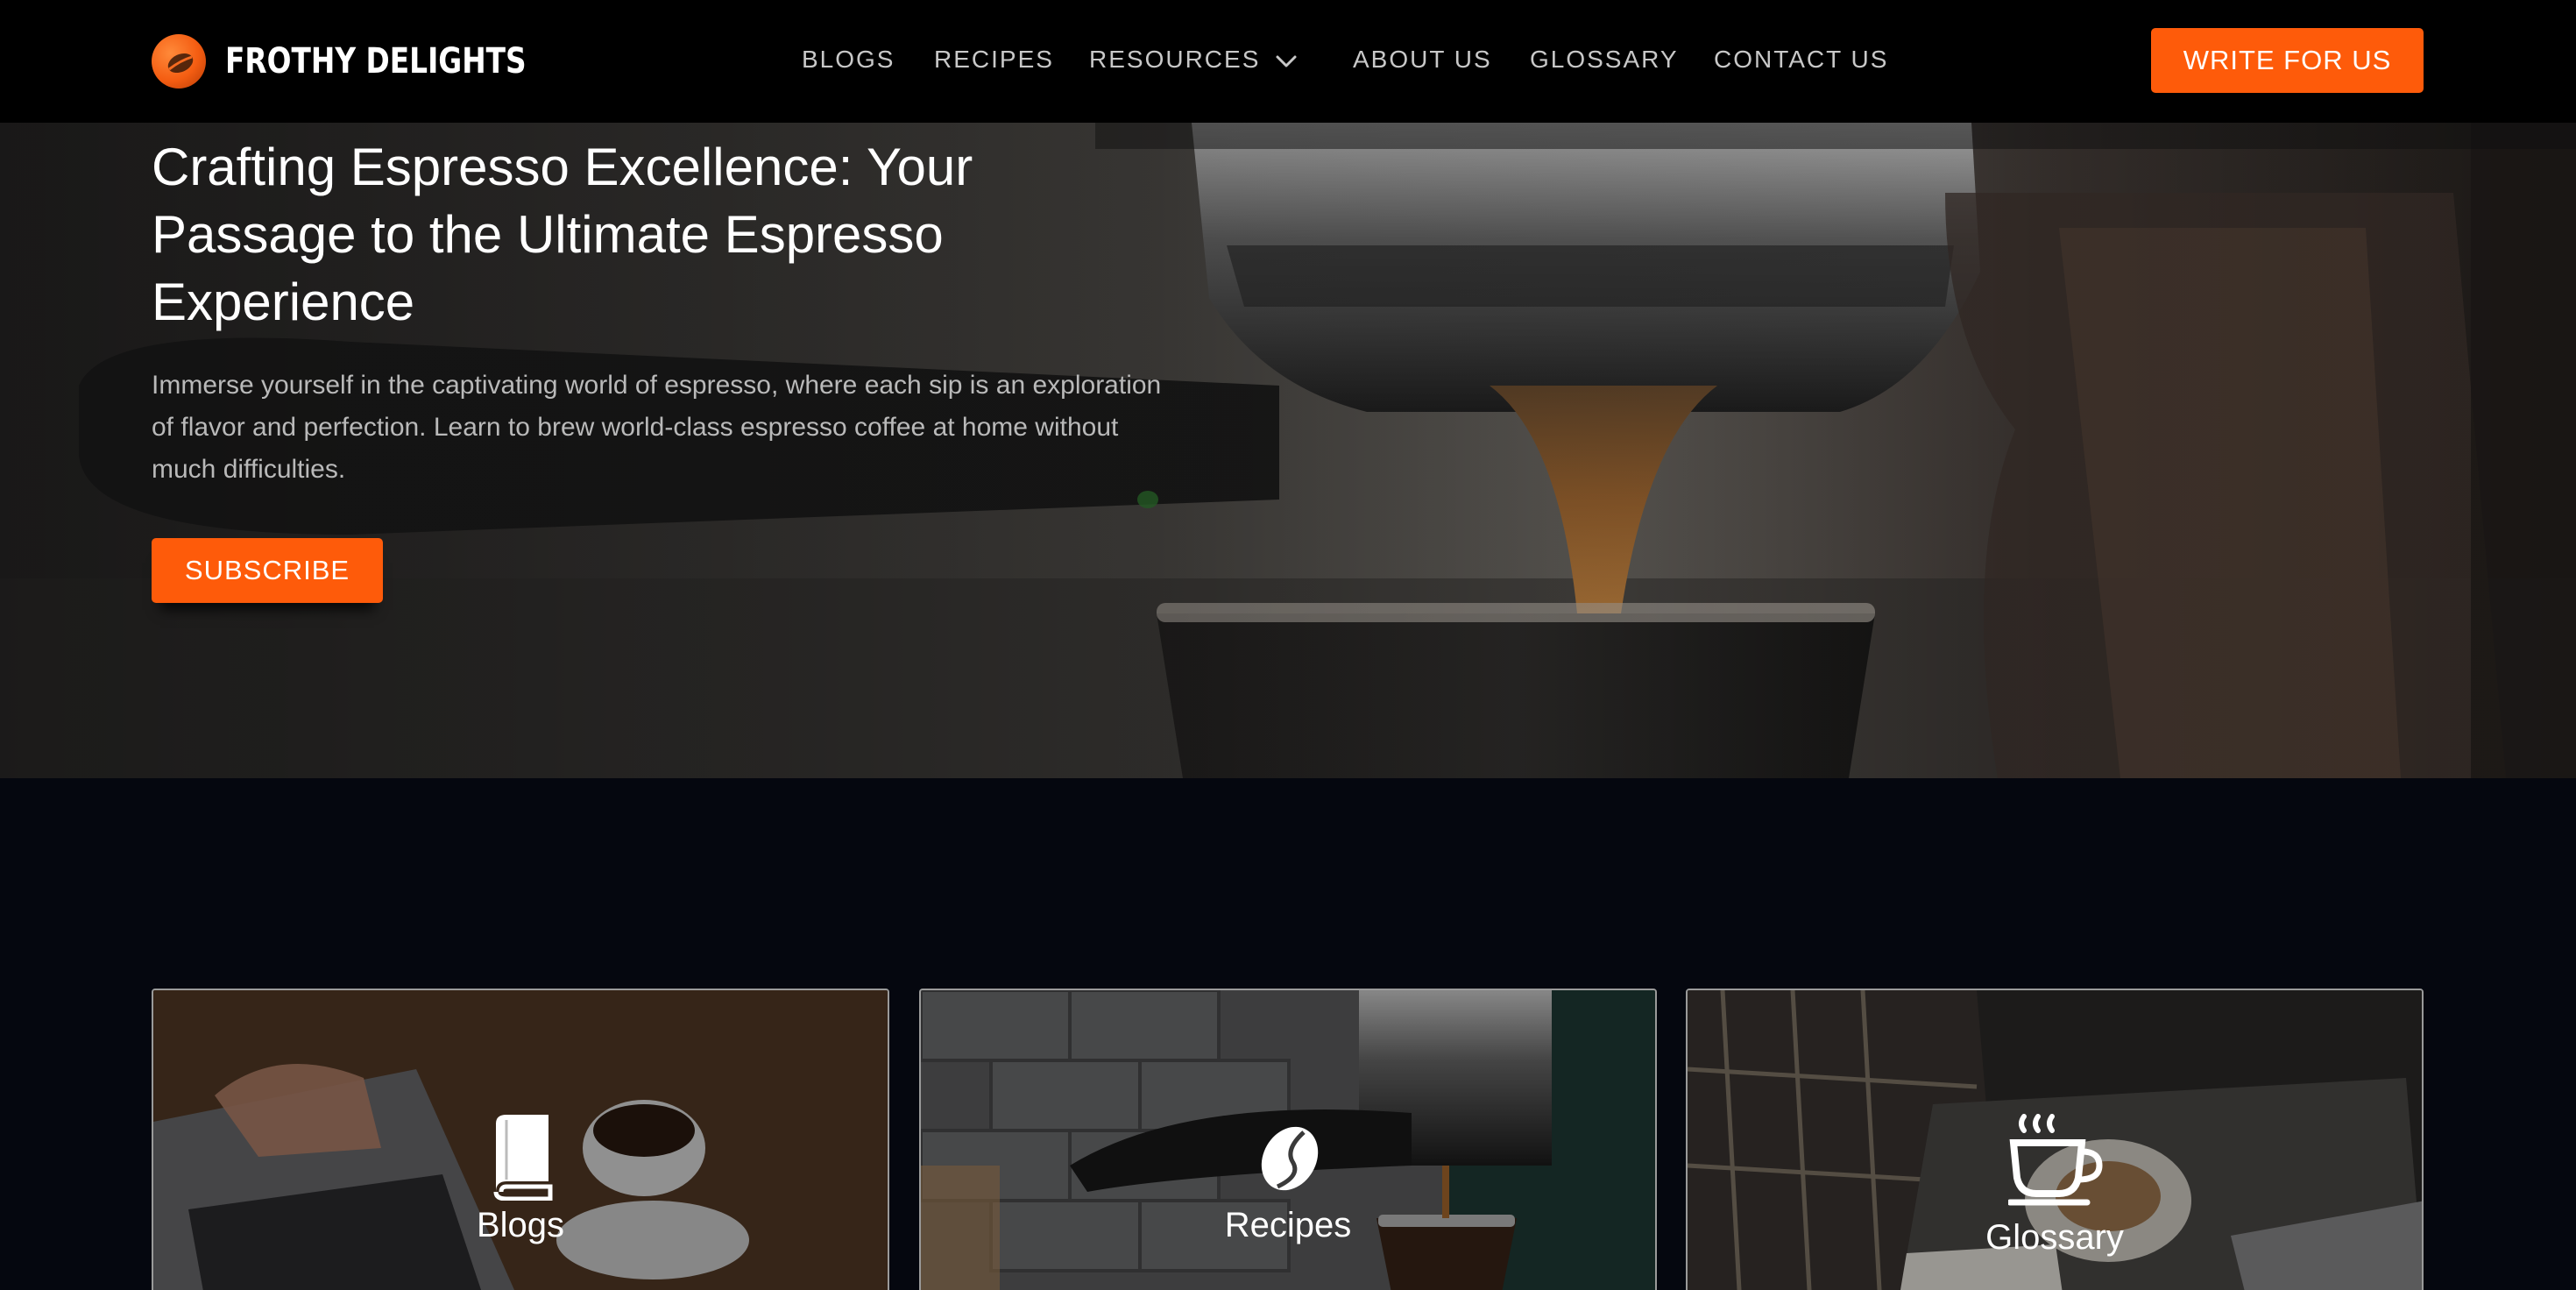 Image resolution: width=2576 pixels, height=1290 pixels. Describe the element at coordinates (1290, 1158) in the screenshot. I see `coffee-bean-icon` at that location.